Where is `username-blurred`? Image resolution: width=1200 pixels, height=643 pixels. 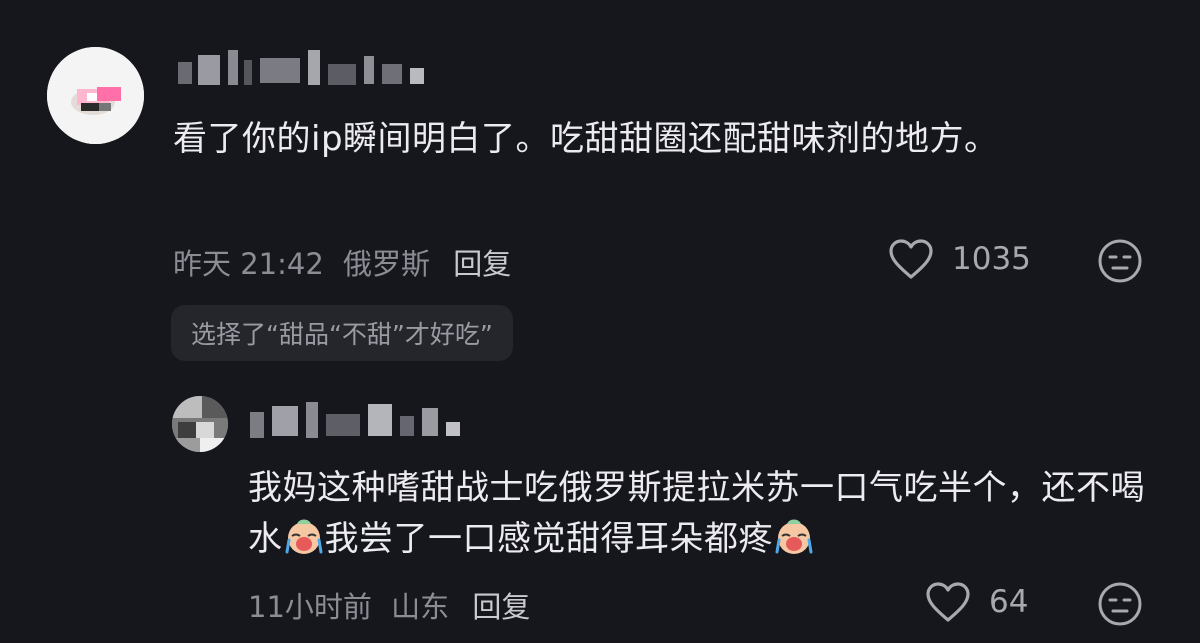 username-blurred is located at coordinates (308, 70).